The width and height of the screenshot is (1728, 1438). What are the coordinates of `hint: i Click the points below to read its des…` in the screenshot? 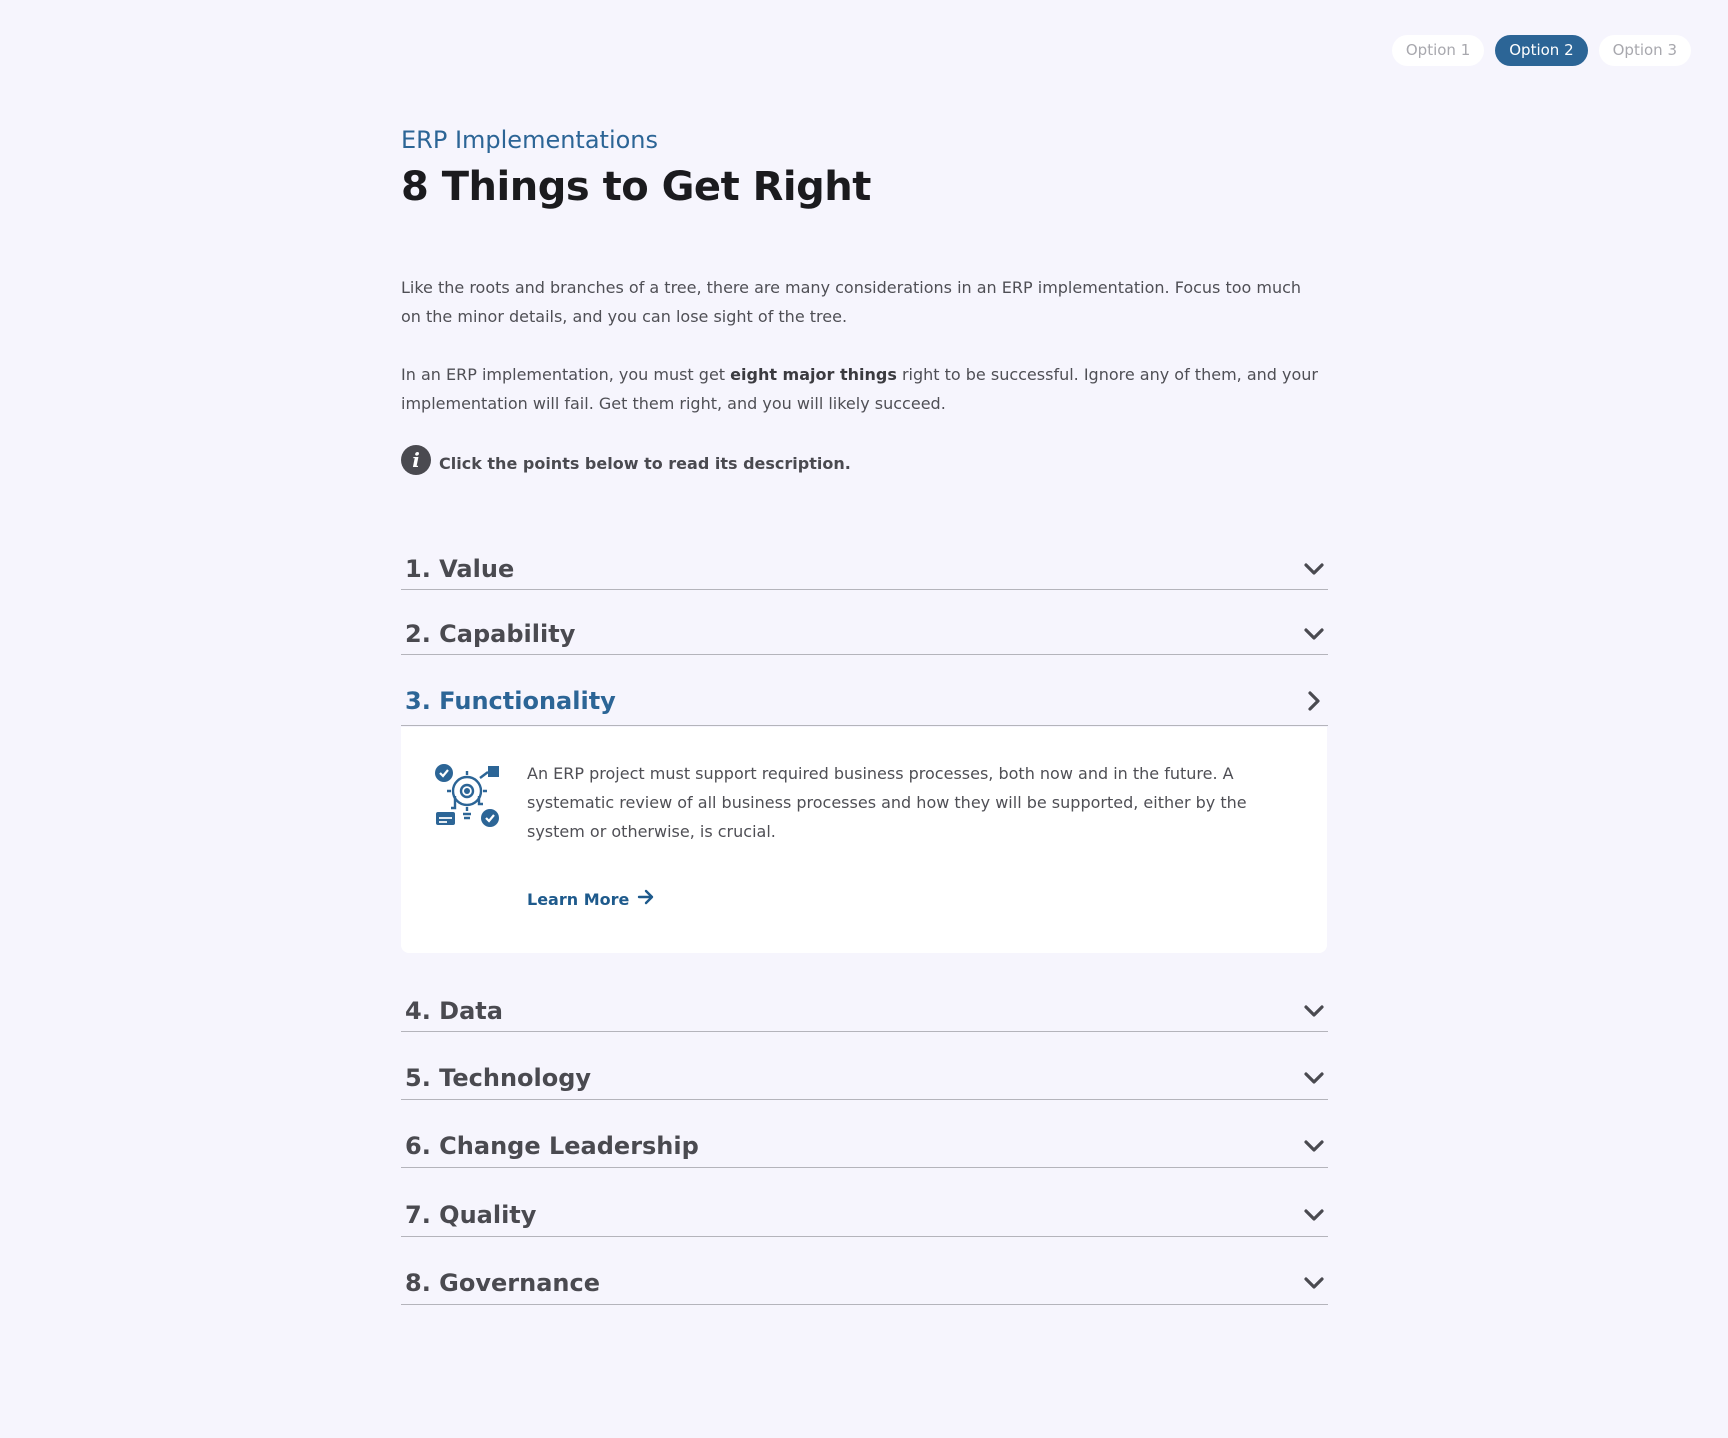 It's located at (864, 460).